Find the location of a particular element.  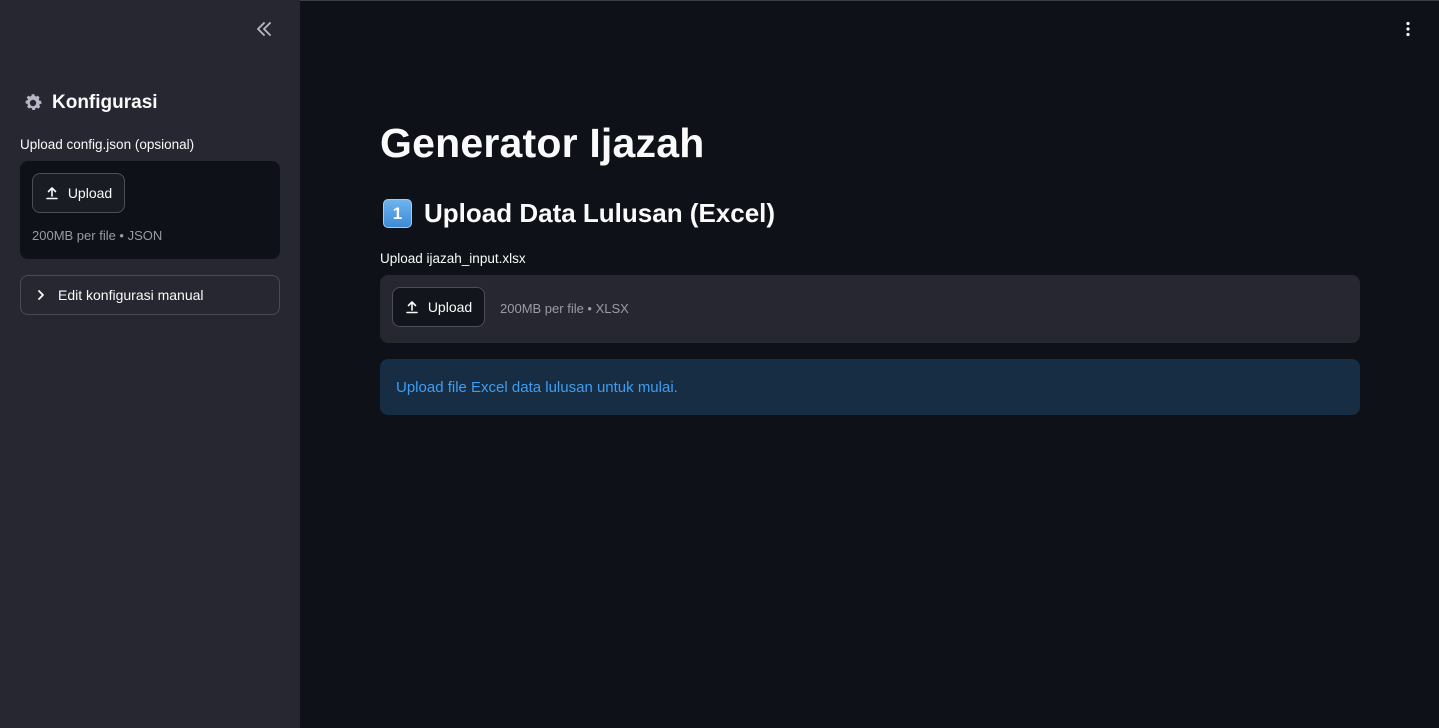

edit-config-expander: Edit konfigurasi manual is located at coordinates (150, 295).